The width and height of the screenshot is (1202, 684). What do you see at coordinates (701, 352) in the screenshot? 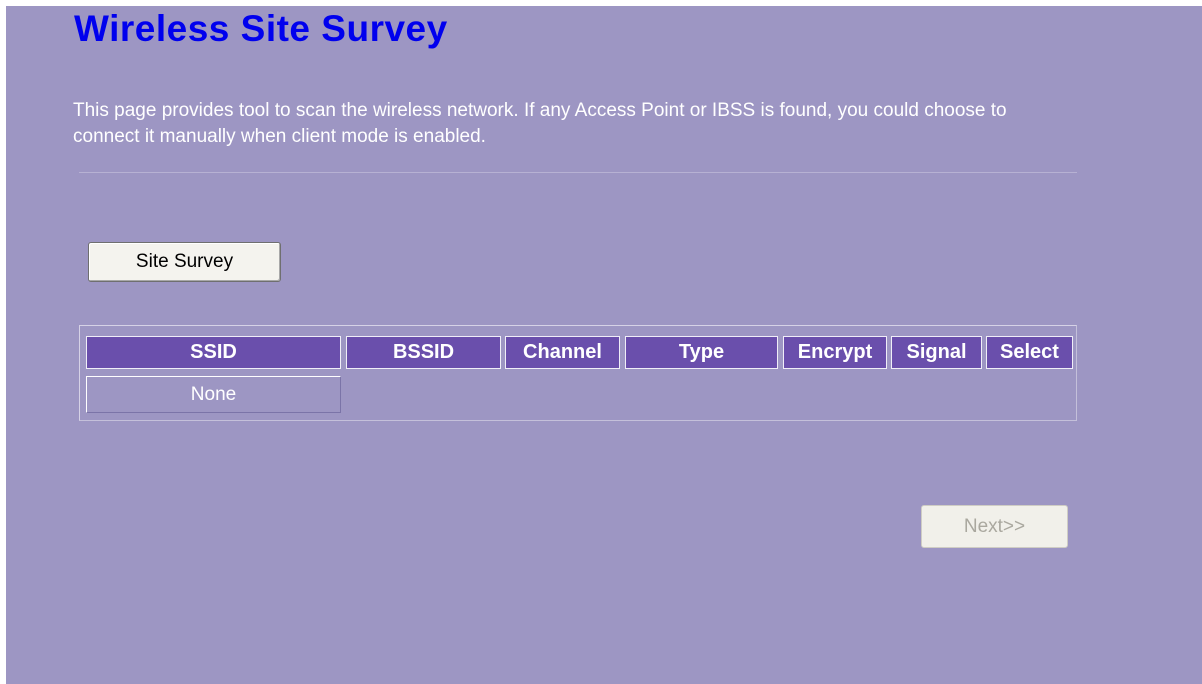
I see `column-header-type: Type` at bounding box center [701, 352].